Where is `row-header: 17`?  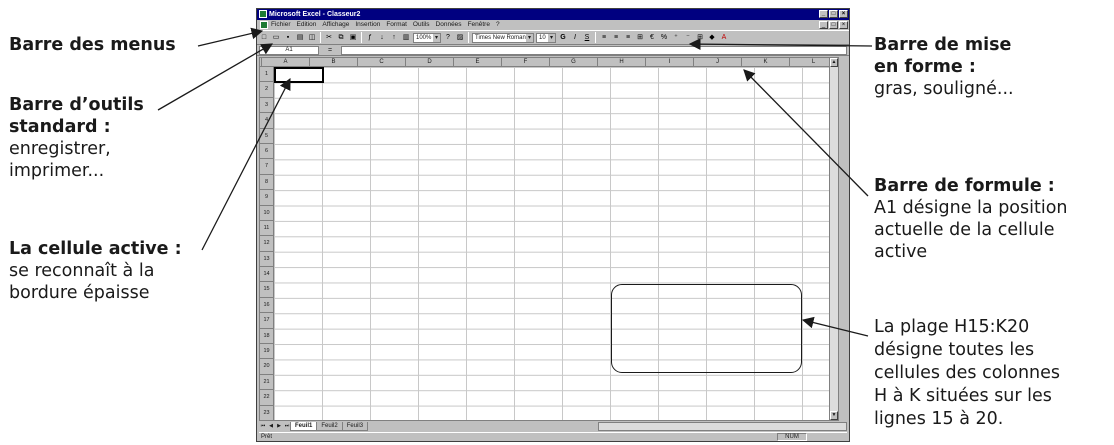
row-header: 17 is located at coordinates (267, 321).